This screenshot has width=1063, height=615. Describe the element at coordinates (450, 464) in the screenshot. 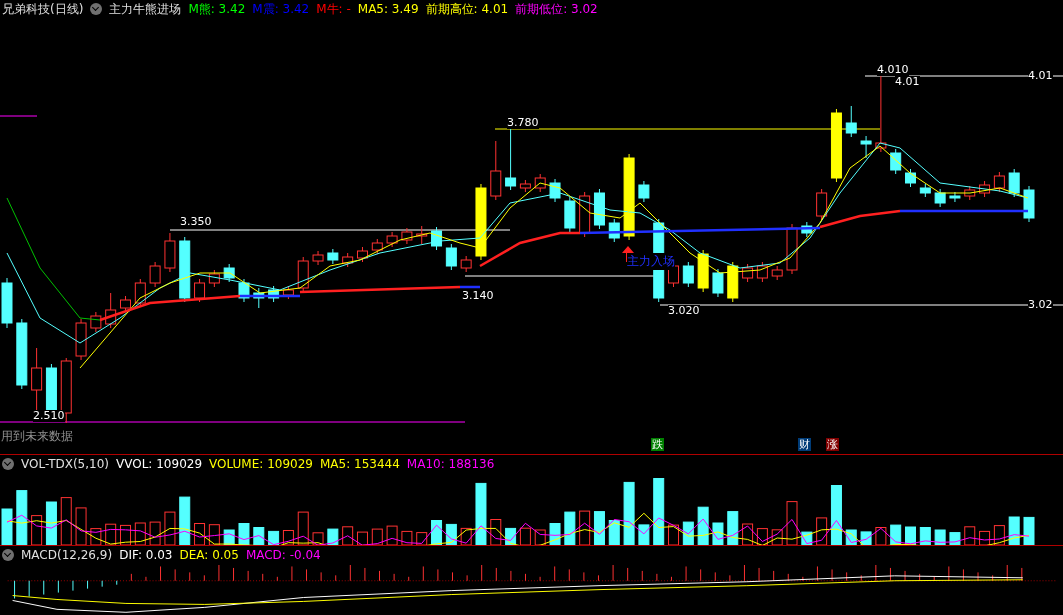

I see `indicator-reading: MA10: 188136` at that location.